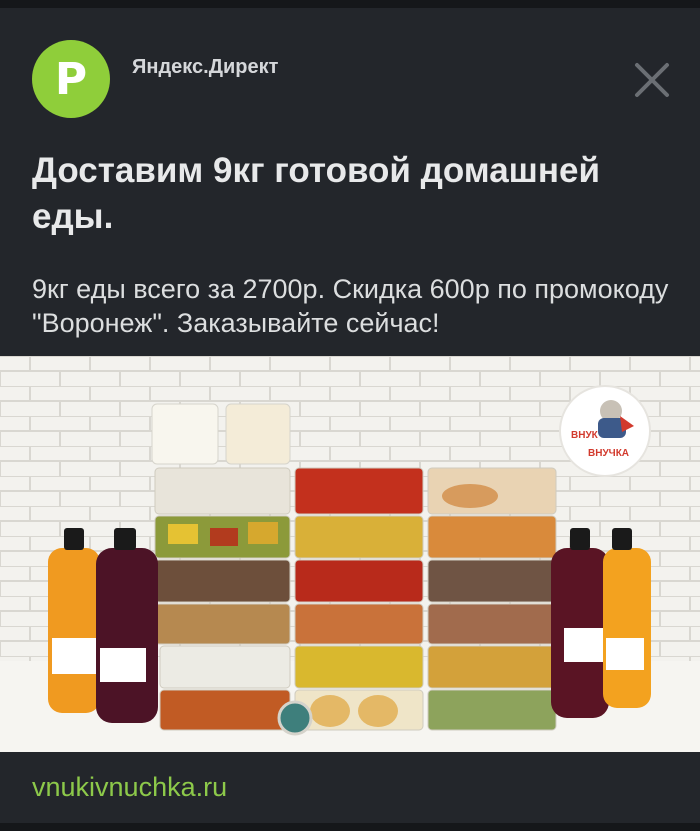  I want to click on ad-footer: vnukivnuchka.ru, so click(350, 787).